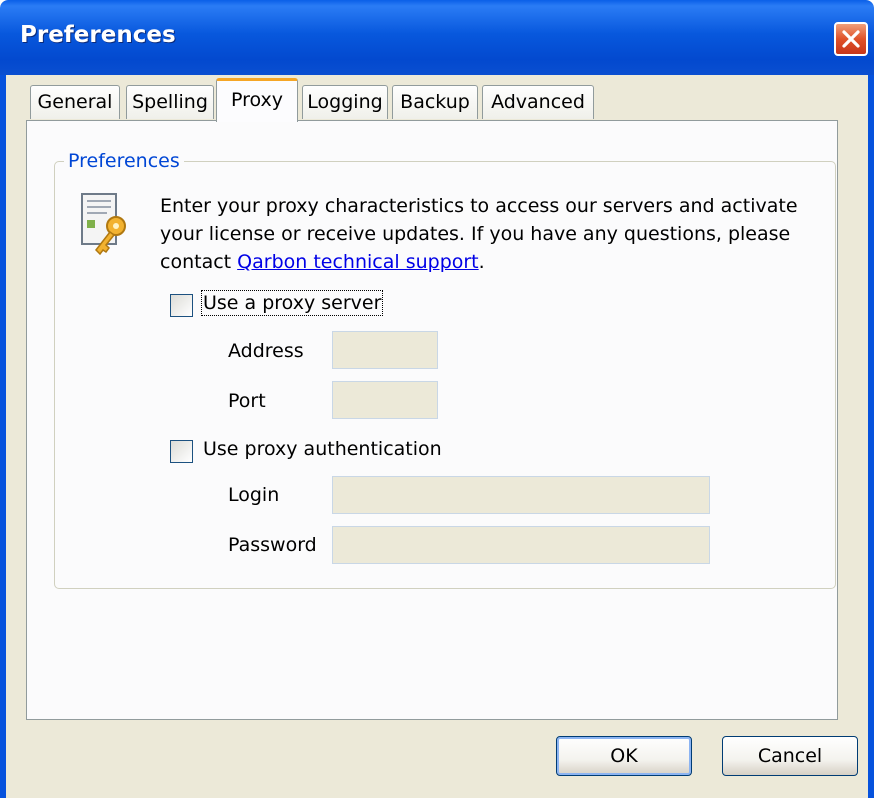 The height and width of the screenshot is (798, 874). I want to click on title-bar: Preferences, so click(437, 37).